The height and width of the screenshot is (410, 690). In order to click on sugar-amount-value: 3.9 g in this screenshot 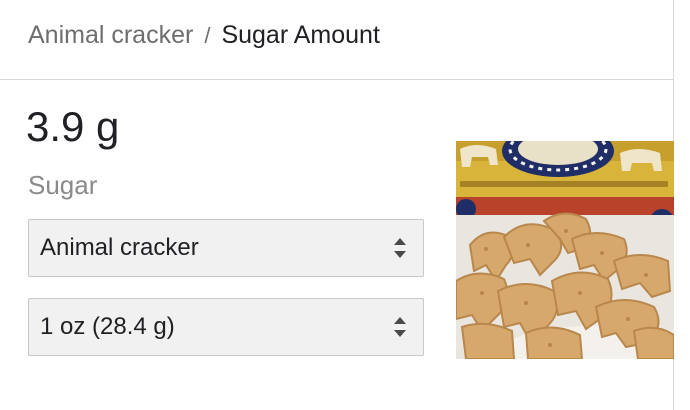, I will do `click(73, 126)`.